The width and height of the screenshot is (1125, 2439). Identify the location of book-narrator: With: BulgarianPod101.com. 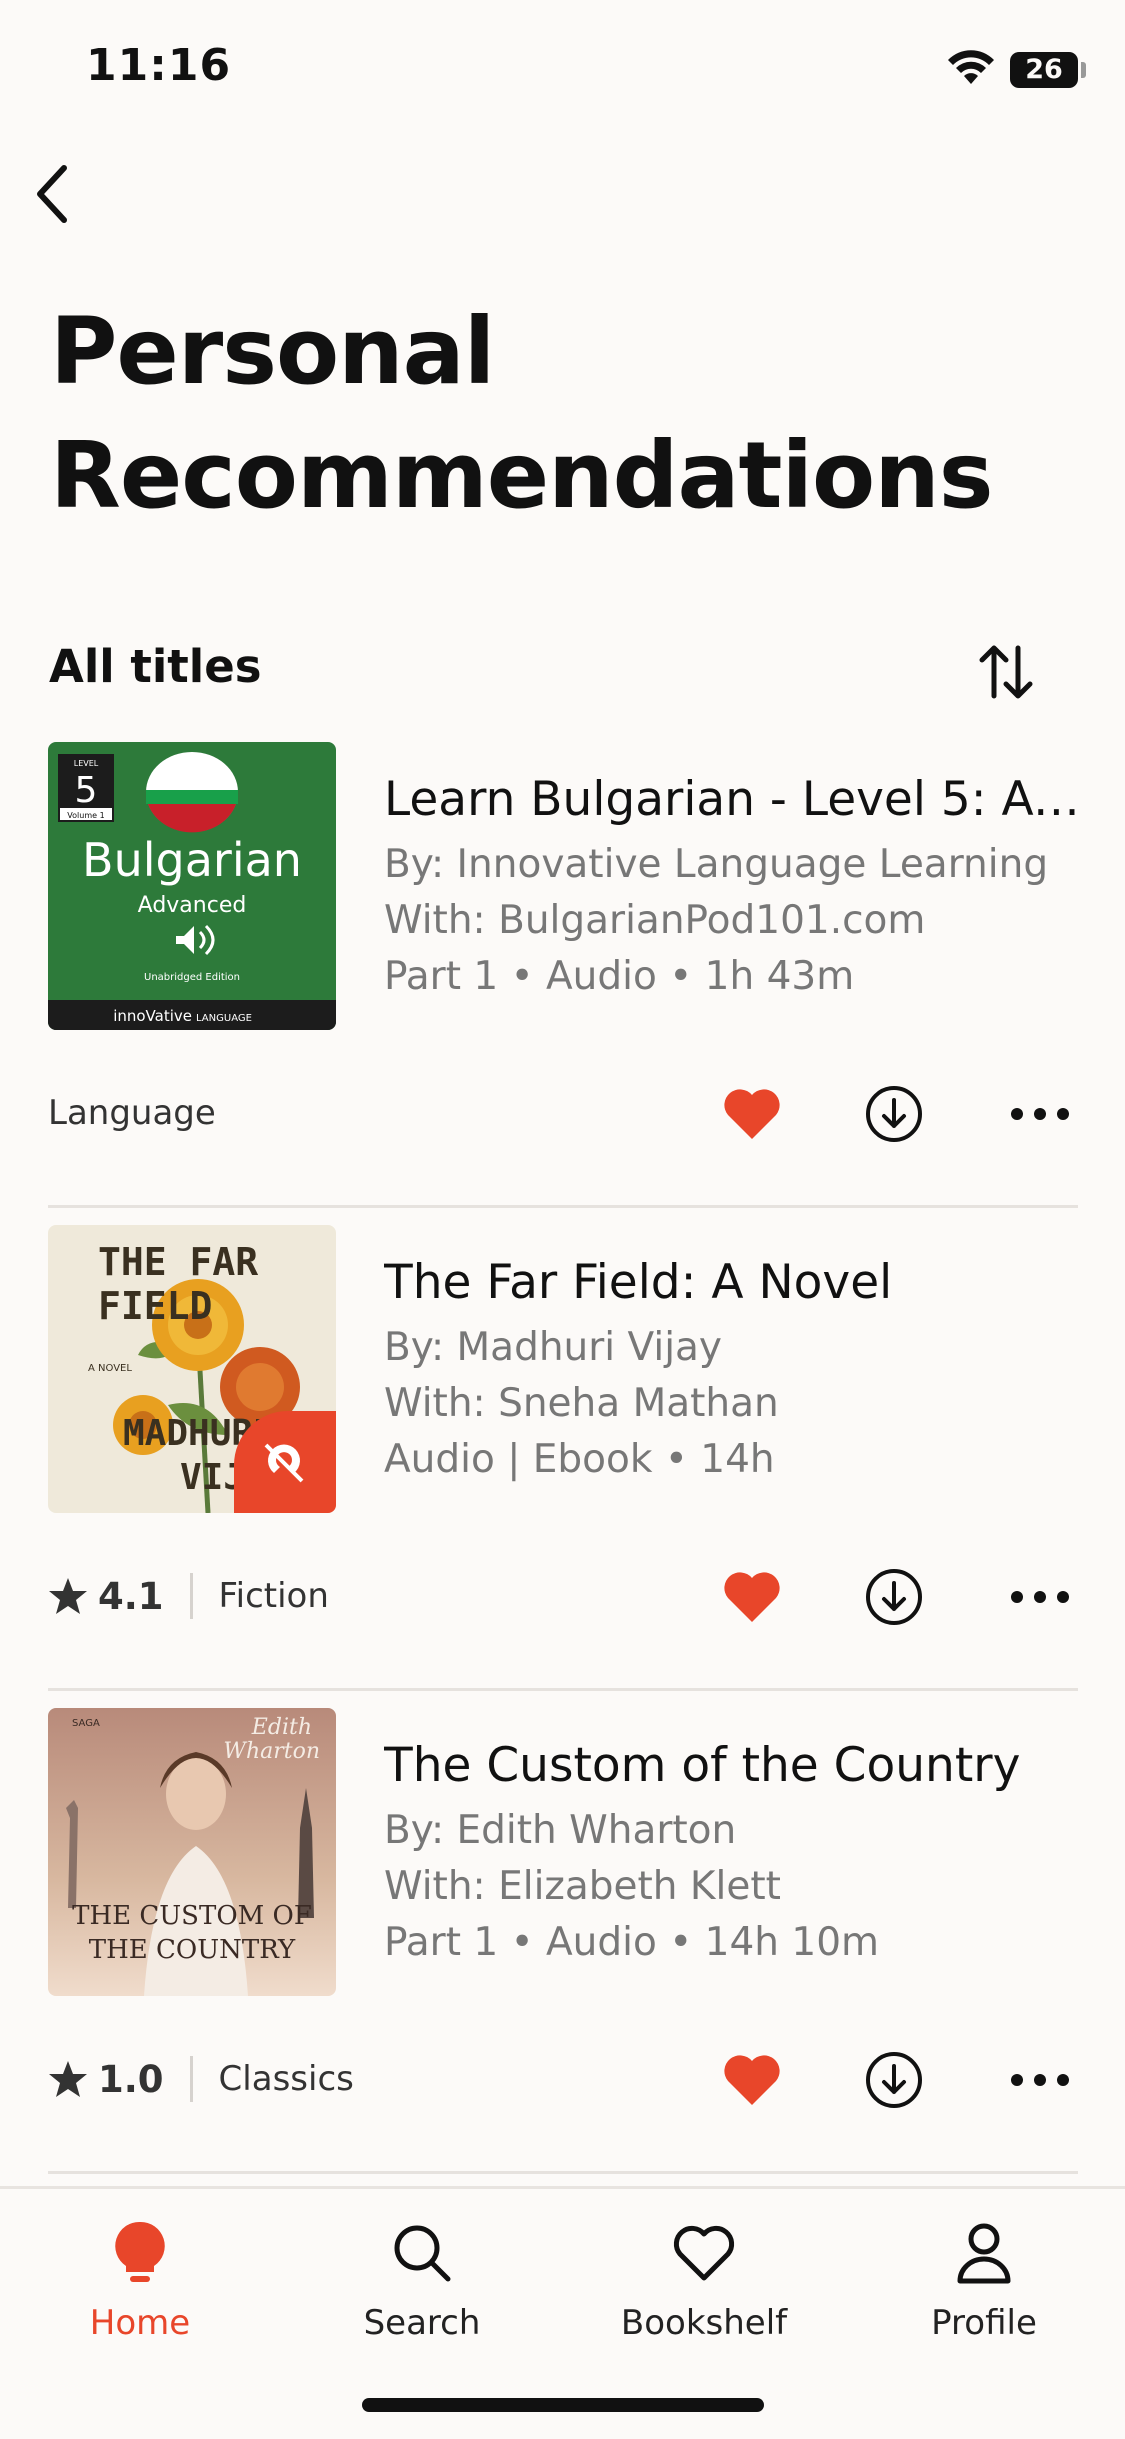
(655, 920).